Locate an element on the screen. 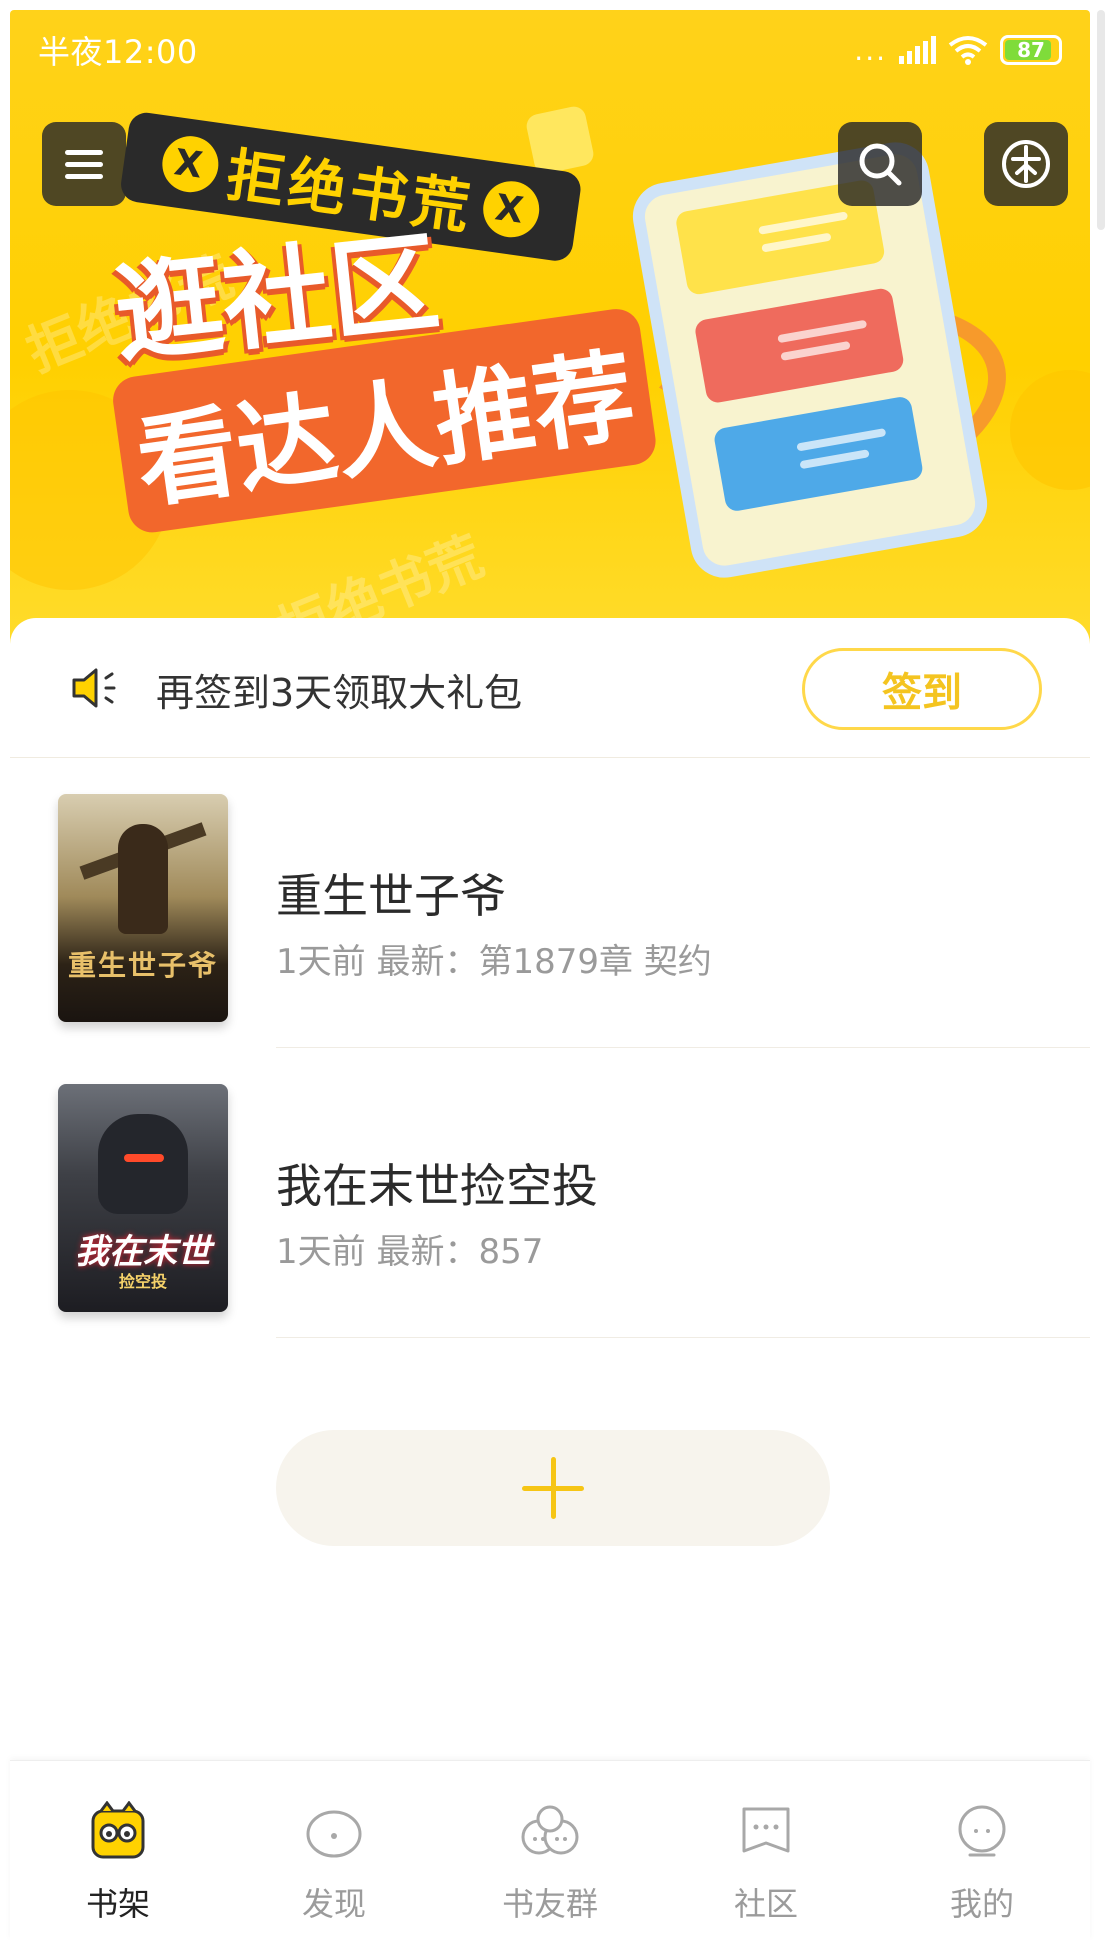 This screenshot has height=1940, width=1111. nav-item-book-friends: 书友群 is located at coordinates (550, 1850).